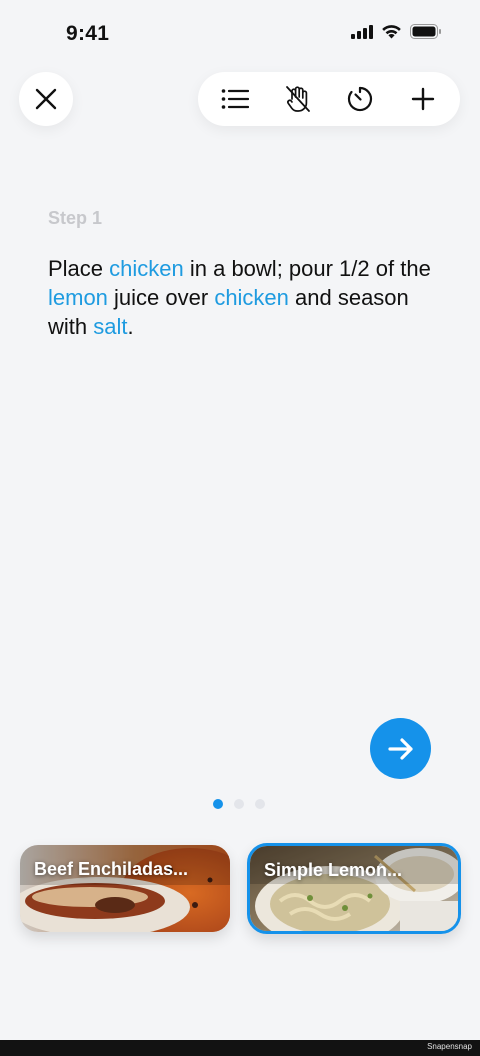 This screenshot has height=1056, width=480. What do you see at coordinates (391, 34) in the screenshot?
I see `wifi-icon` at bounding box center [391, 34].